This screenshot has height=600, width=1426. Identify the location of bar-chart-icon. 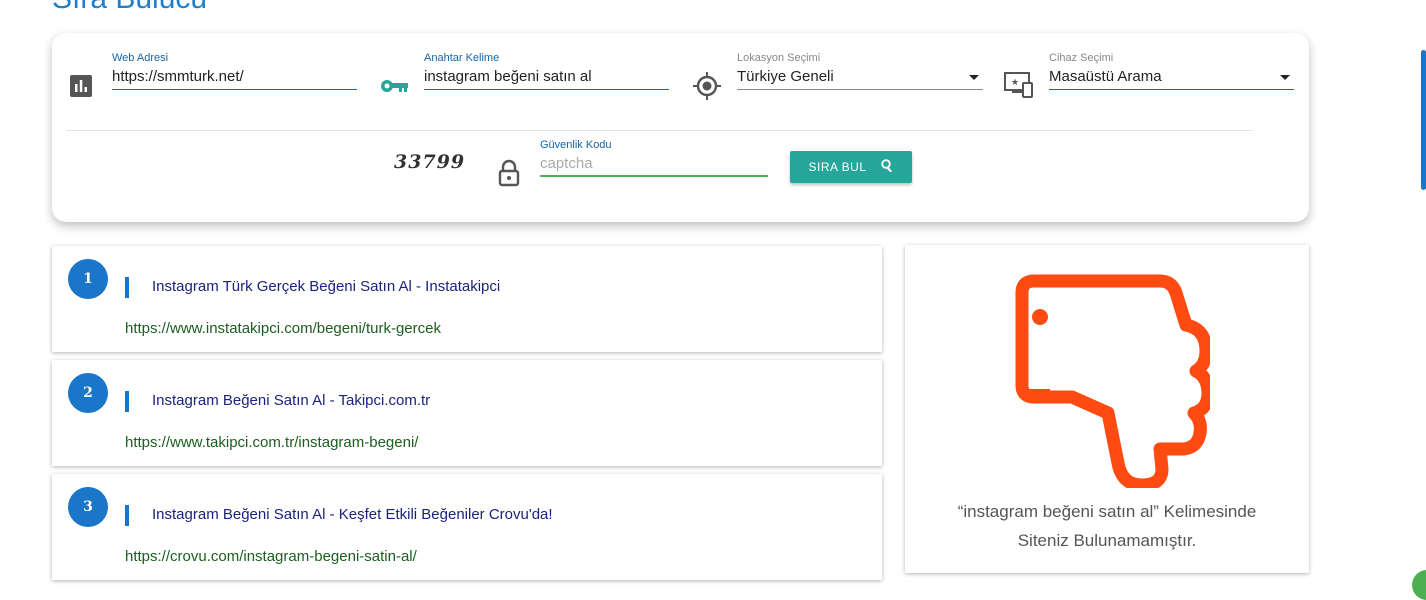
(81, 88).